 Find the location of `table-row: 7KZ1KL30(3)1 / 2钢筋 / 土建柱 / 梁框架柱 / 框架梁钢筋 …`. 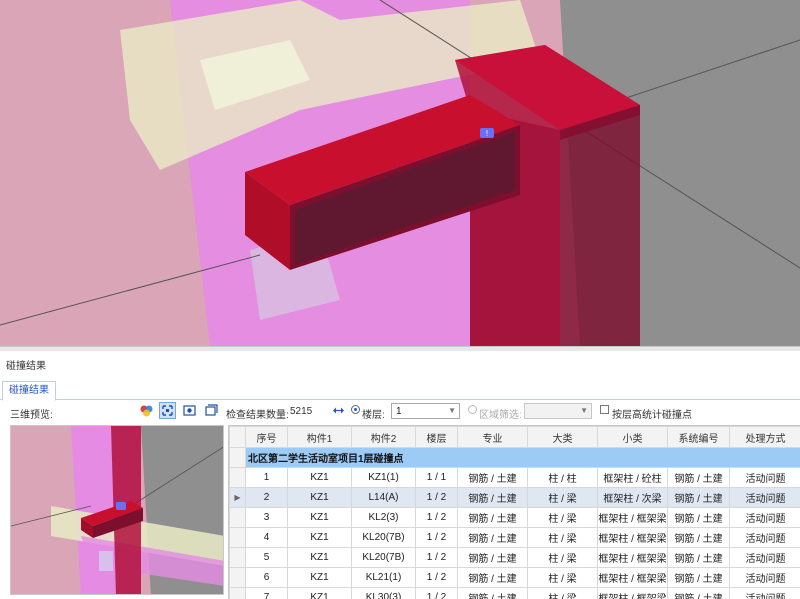

table-row: 7KZ1KL30(3)1 / 2钢筋 / 土建柱 / 梁框架柱 / 框架梁钢筋 … is located at coordinates (515, 593).